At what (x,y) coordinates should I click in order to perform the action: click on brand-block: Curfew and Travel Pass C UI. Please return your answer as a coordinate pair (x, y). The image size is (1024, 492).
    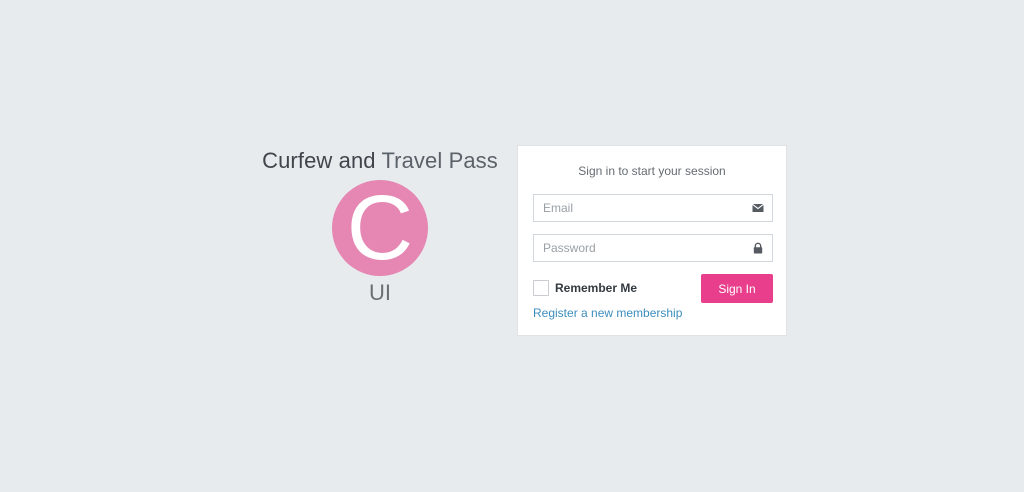
    Looking at the image, I should click on (380, 227).